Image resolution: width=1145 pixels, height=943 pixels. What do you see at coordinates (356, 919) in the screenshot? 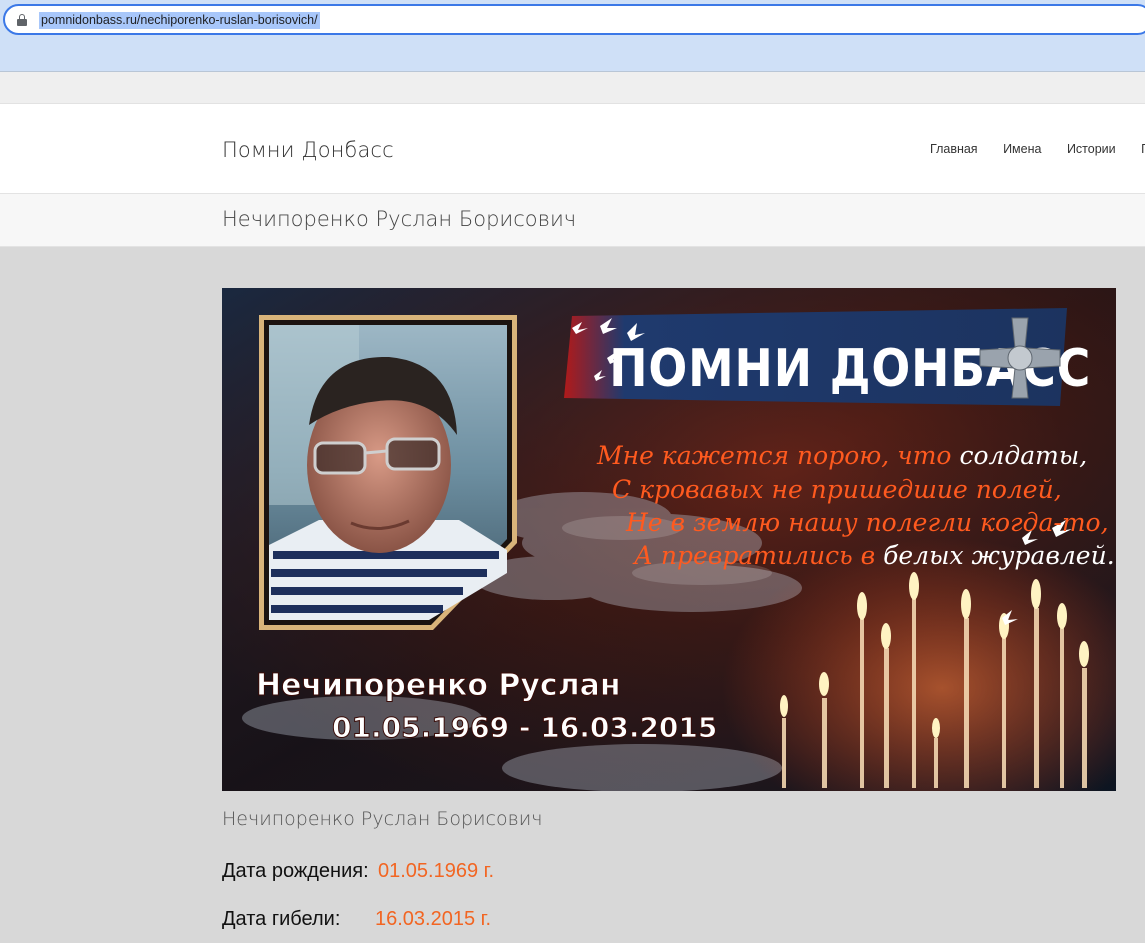
I see `death-date-row: Дата гибели: 16.03.2015 г.` at bounding box center [356, 919].